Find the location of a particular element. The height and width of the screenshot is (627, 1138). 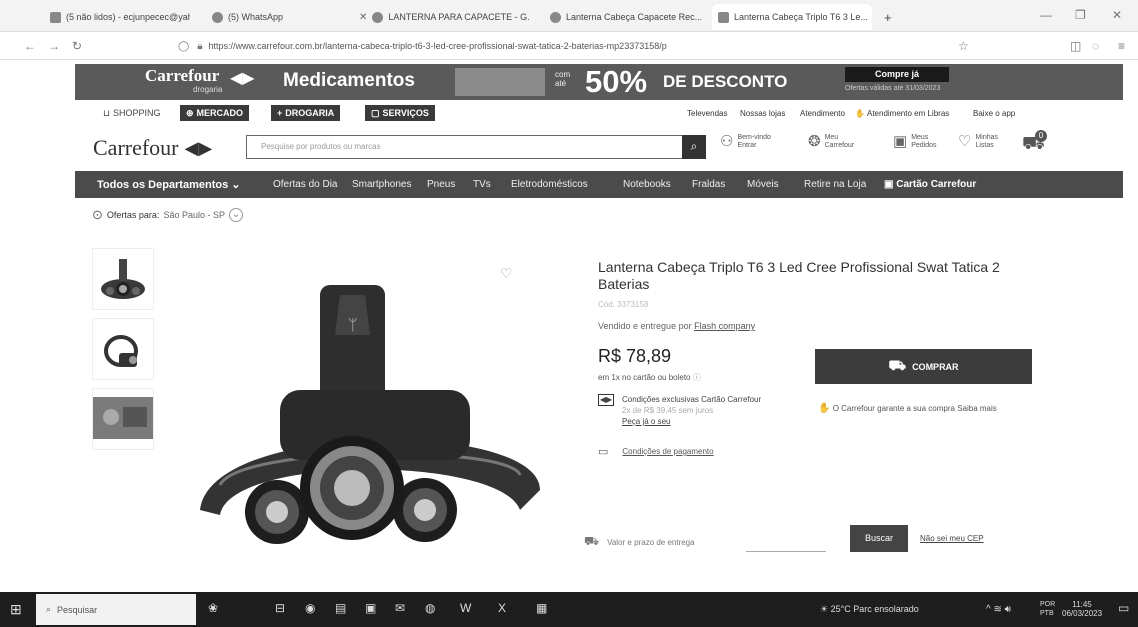

dept-ofertas: Ofertas do Dia is located at coordinates (305, 184).